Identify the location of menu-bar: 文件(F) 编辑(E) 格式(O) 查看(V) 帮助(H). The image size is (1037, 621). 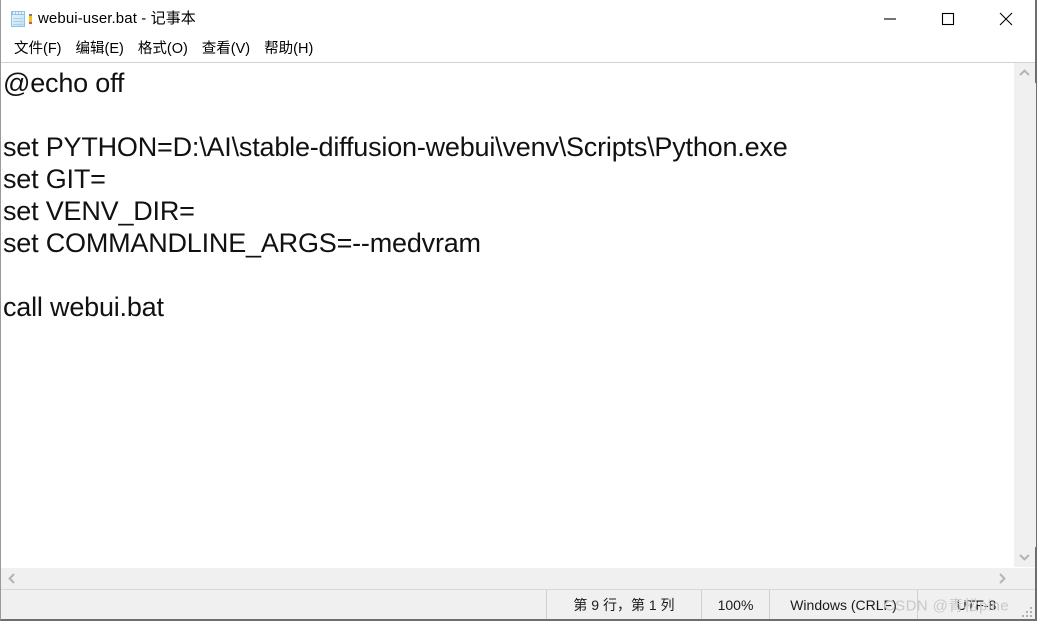
(518, 49).